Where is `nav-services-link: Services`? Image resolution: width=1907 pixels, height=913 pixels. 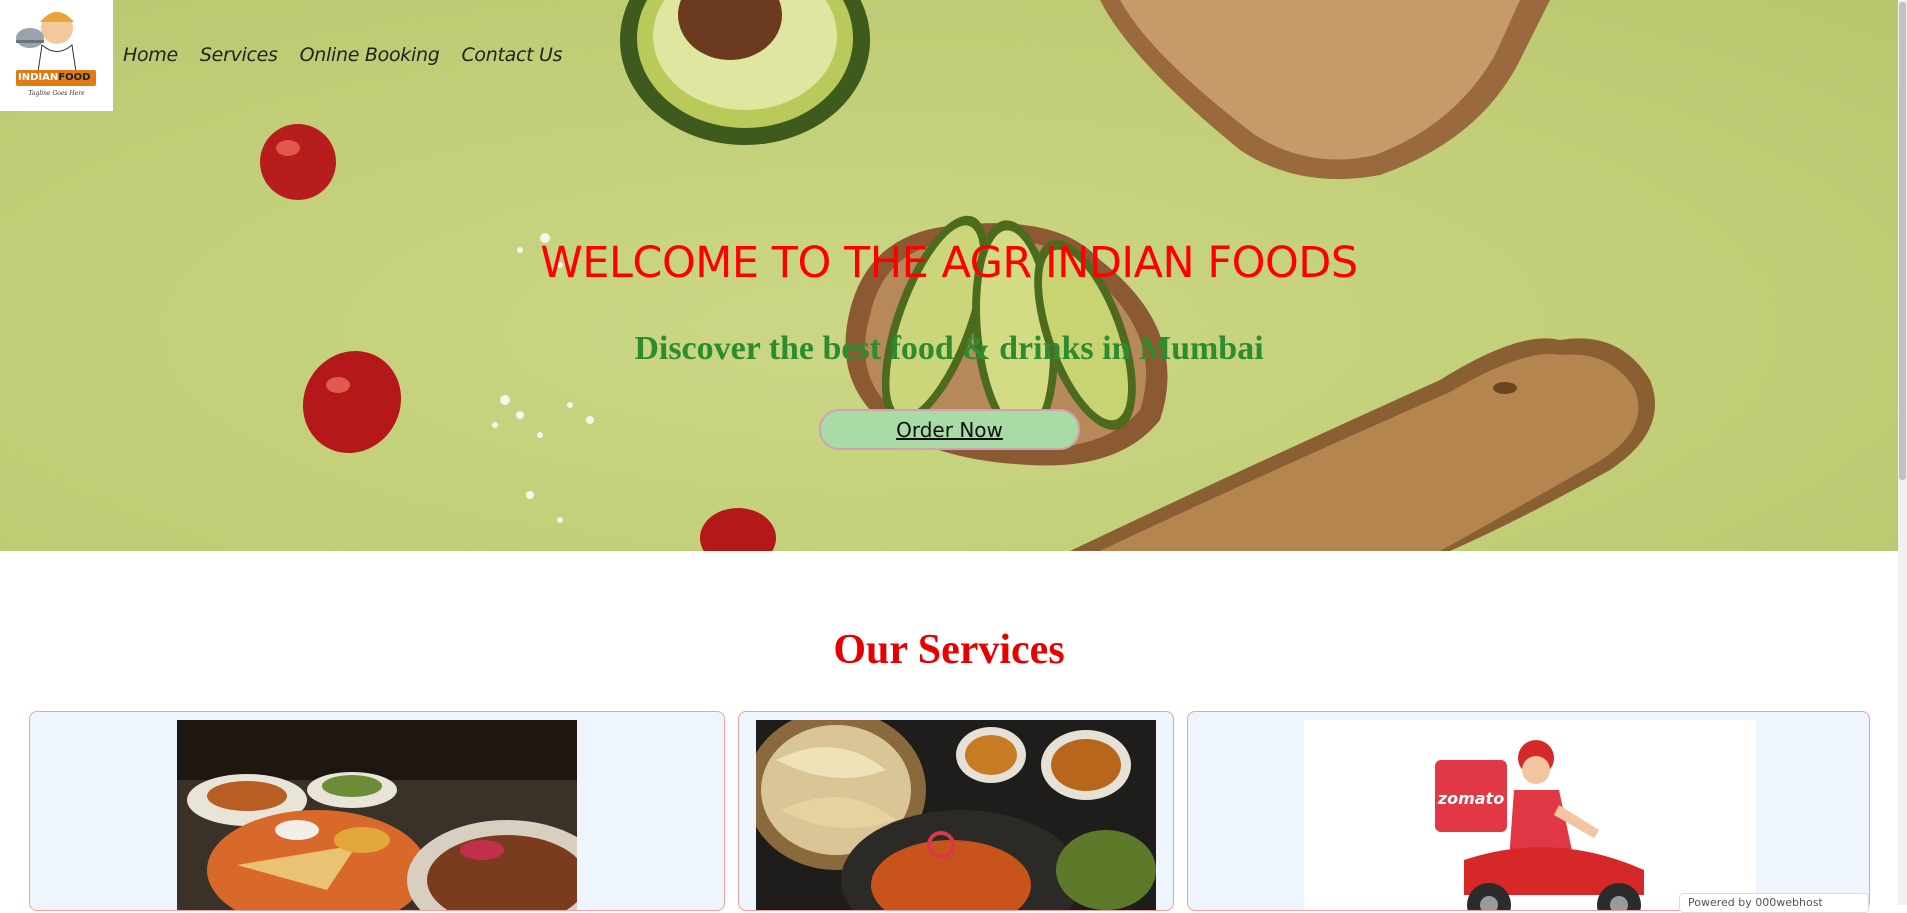
nav-services-link: Services is located at coordinates (239, 55).